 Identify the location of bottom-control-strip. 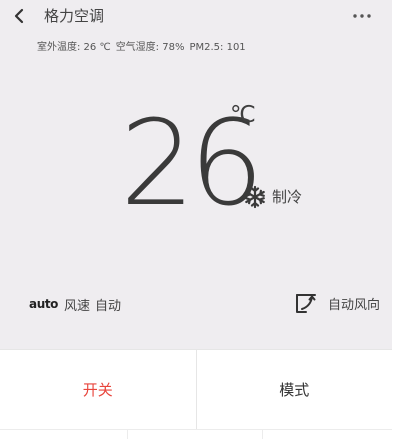
(196, 434).